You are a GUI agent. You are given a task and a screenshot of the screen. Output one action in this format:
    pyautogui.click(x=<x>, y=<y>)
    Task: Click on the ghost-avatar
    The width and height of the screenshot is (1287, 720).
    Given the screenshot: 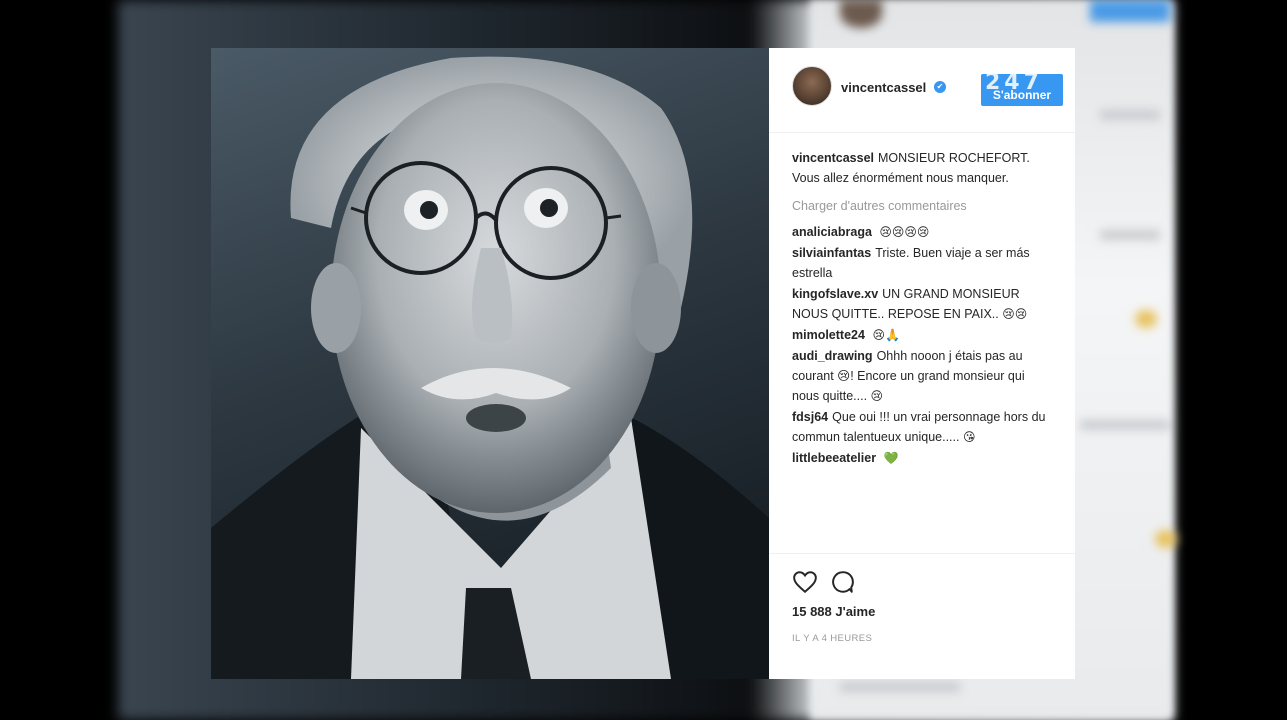 What is the action you would take?
    pyautogui.click(x=861, y=14)
    